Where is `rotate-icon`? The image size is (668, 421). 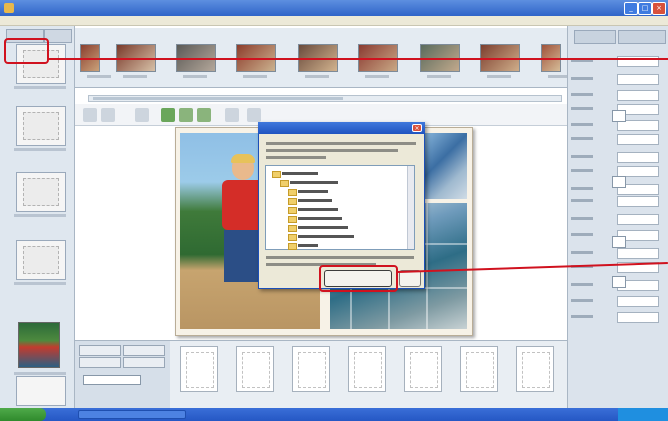 rotate-icon is located at coordinates (142, 115).